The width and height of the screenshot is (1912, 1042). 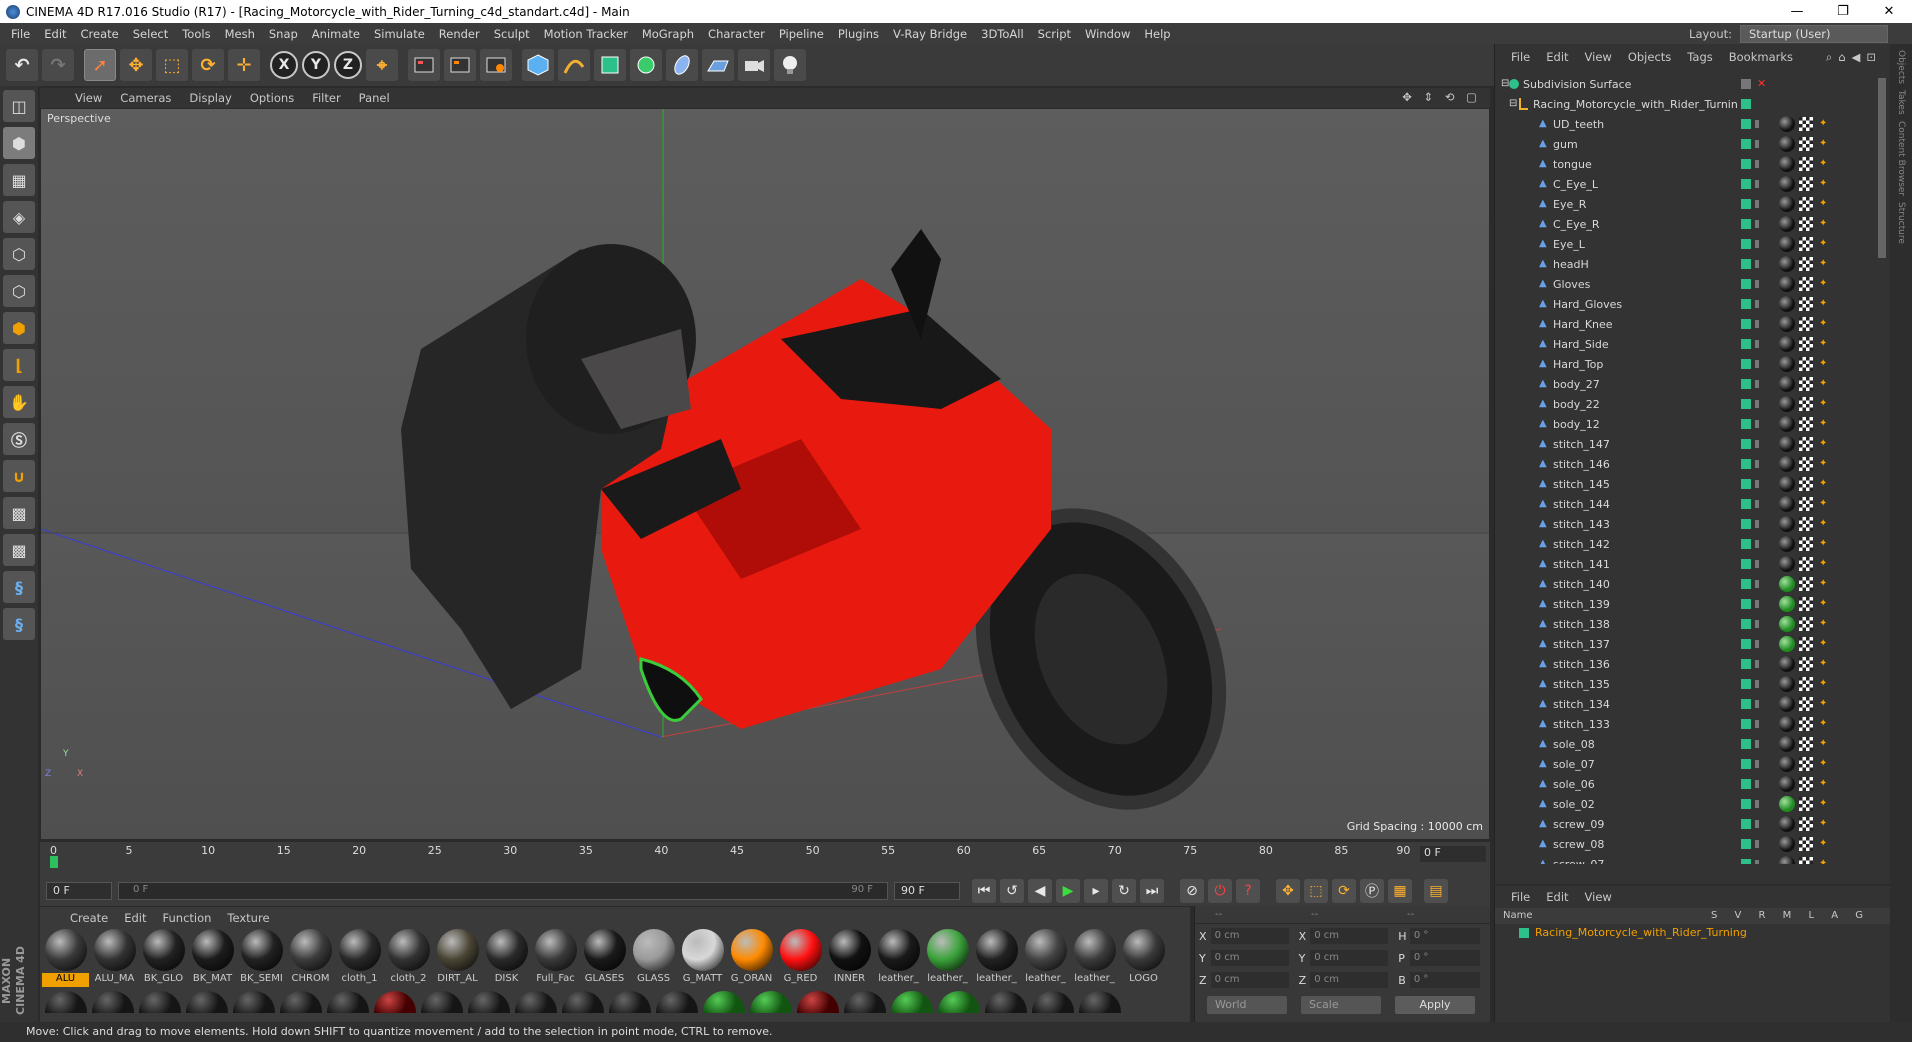 I want to click on object-row: ▲ sole_06 ✦, so click(x=1690, y=784).